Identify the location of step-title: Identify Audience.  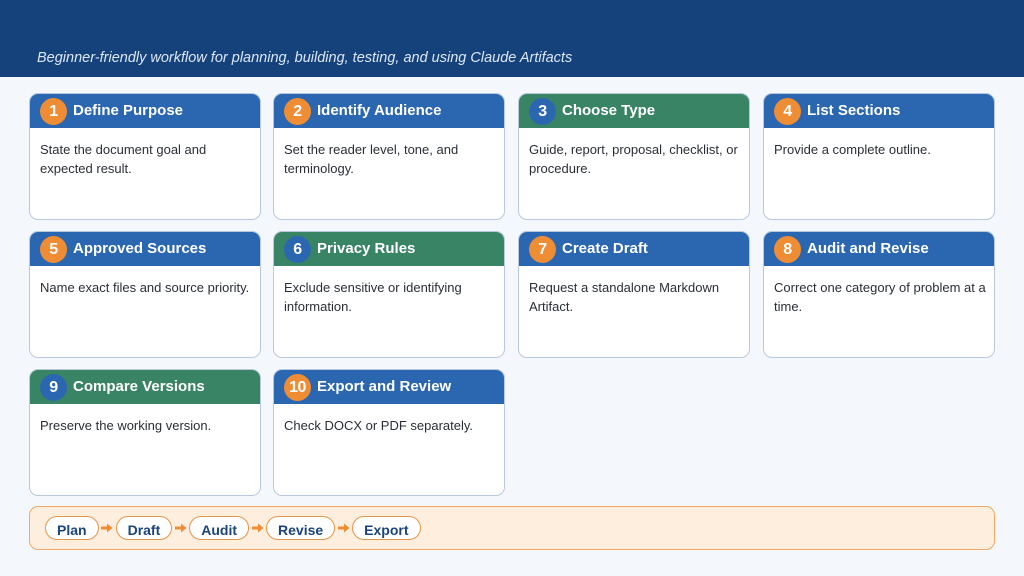
(379, 110).